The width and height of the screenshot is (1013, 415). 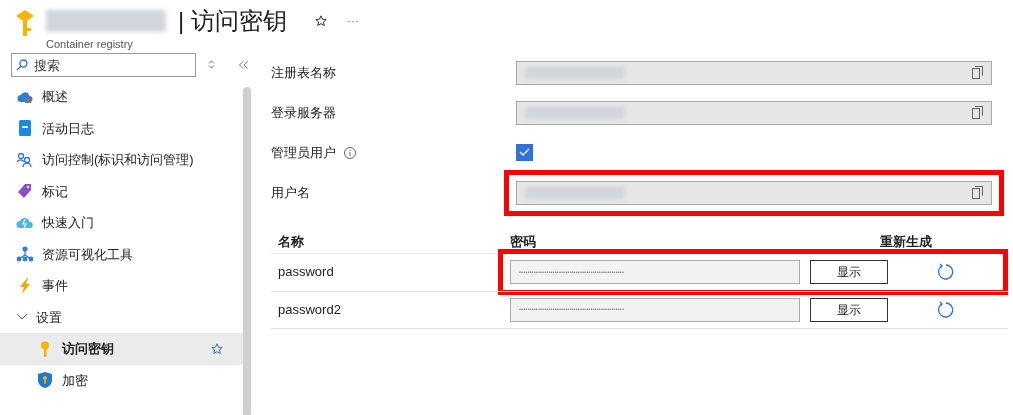 What do you see at coordinates (25, 128) in the screenshot?
I see `book-icon` at bounding box center [25, 128].